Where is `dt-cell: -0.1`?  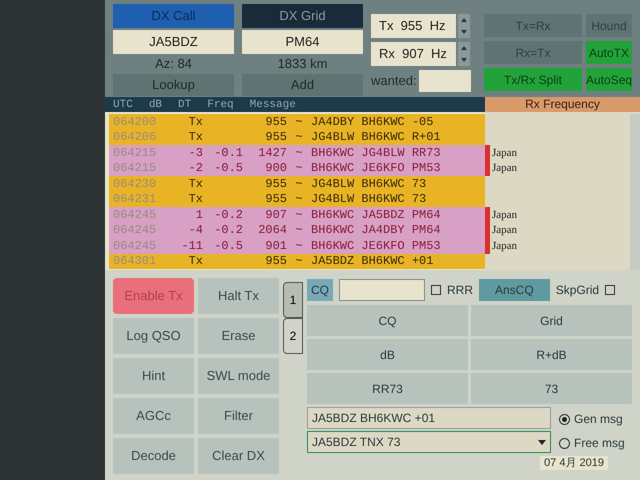
dt-cell: -0.1 is located at coordinates (228, 153).